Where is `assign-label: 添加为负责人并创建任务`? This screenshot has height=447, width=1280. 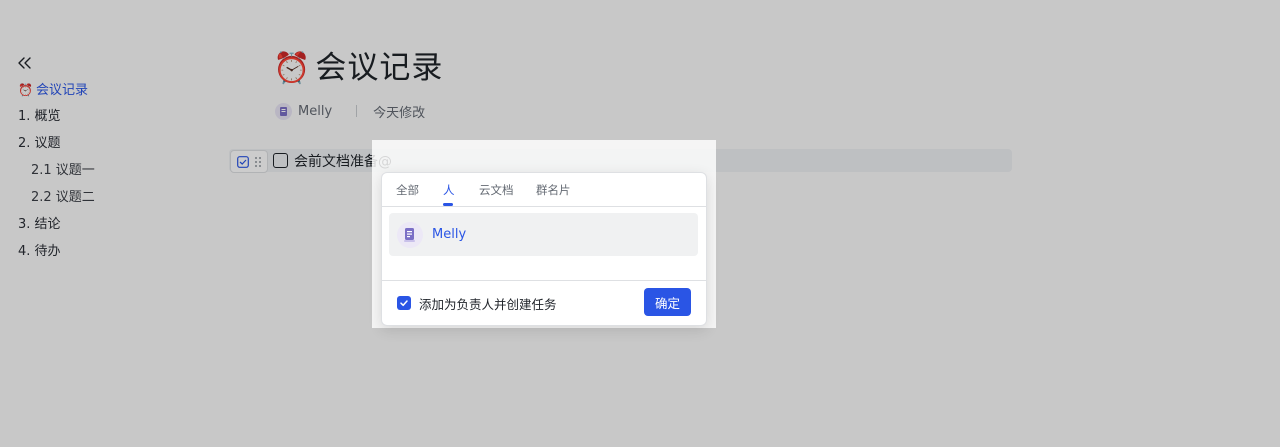
assign-label: 添加为负责人并创建任务 is located at coordinates (488, 303).